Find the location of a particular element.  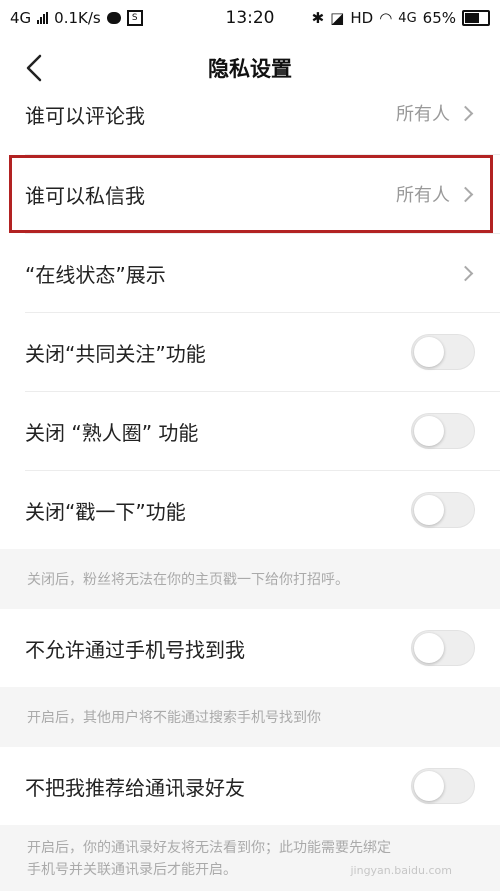

contacts-recommend-toggle is located at coordinates (443, 786).